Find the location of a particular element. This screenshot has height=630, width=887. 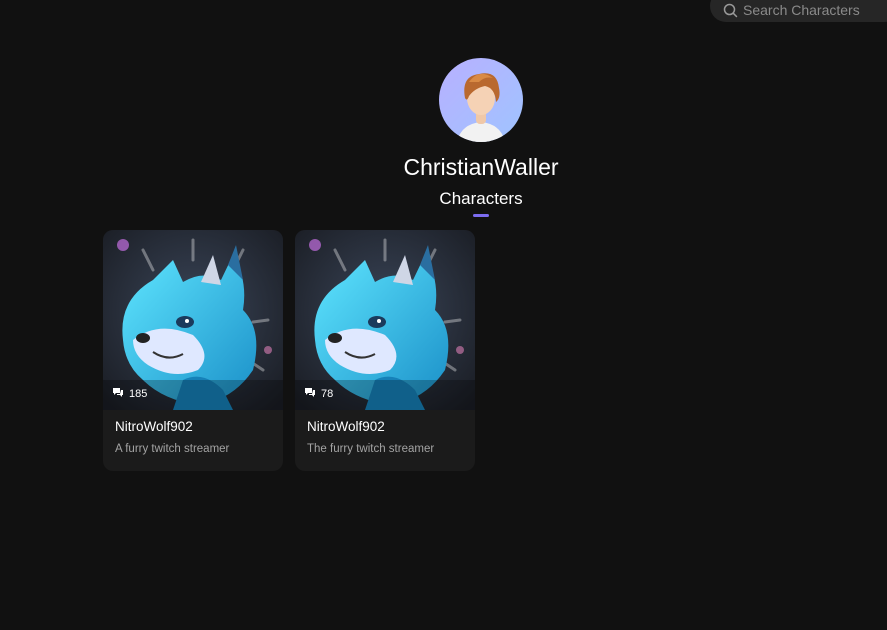

character-description: A furry twitch streamer is located at coordinates (172, 449).